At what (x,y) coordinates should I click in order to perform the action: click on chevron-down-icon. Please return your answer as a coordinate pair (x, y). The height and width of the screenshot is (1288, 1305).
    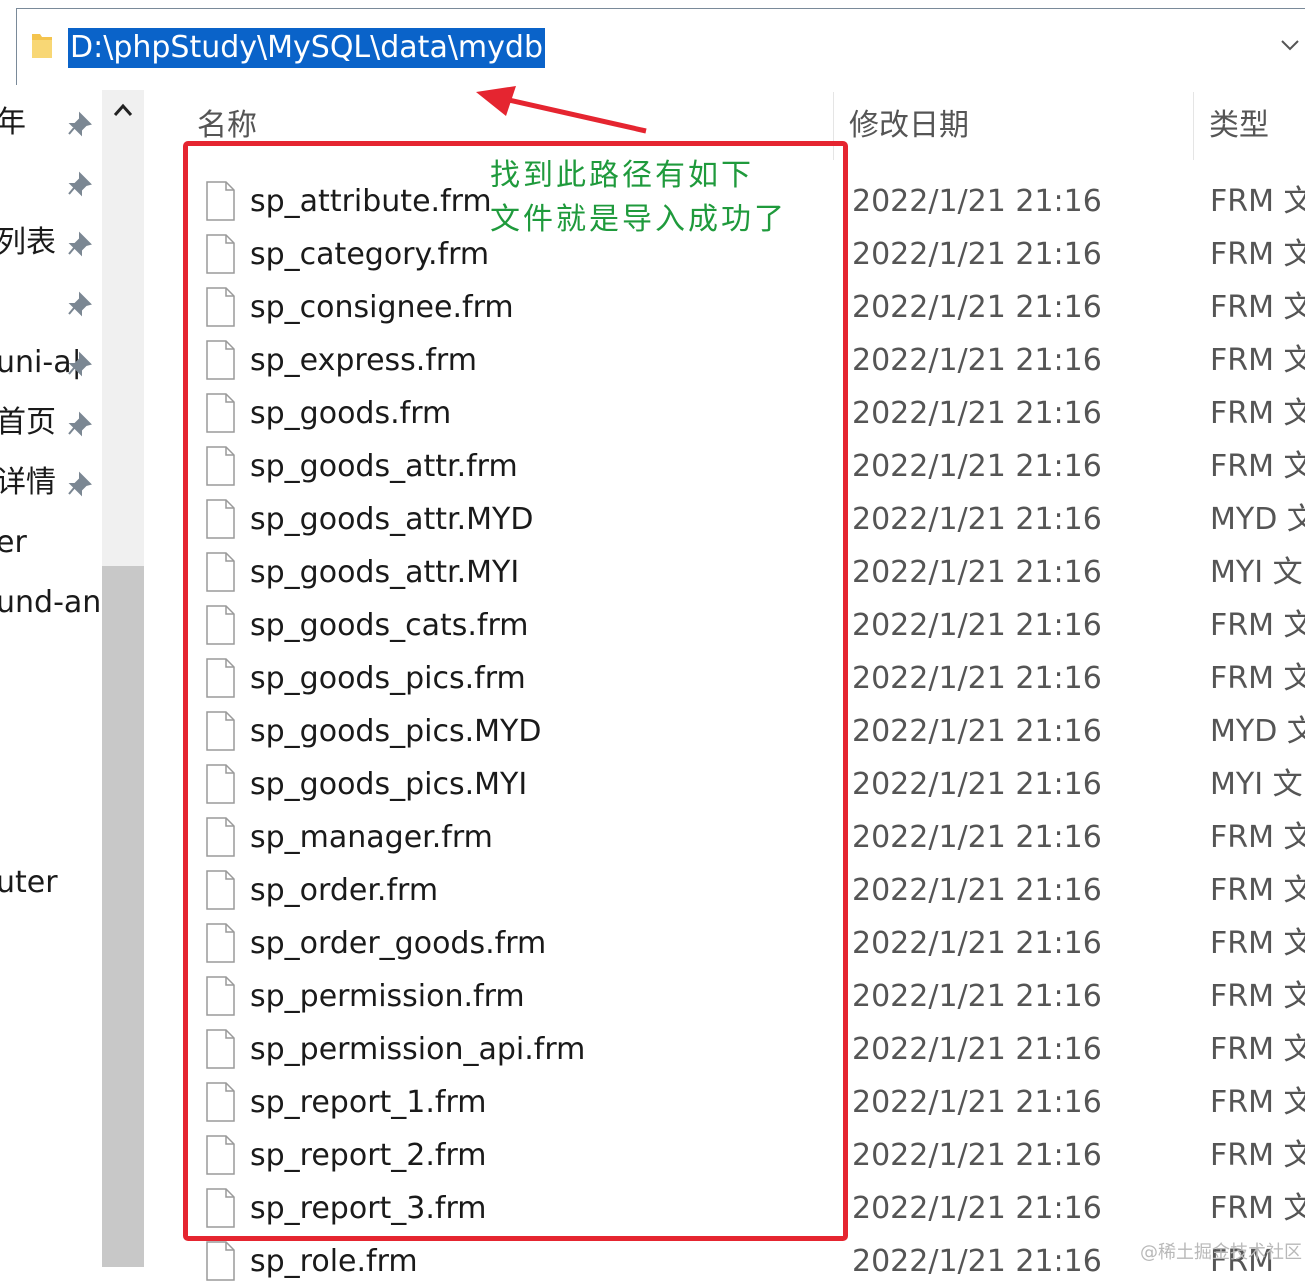
    Looking at the image, I should click on (1290, 45).